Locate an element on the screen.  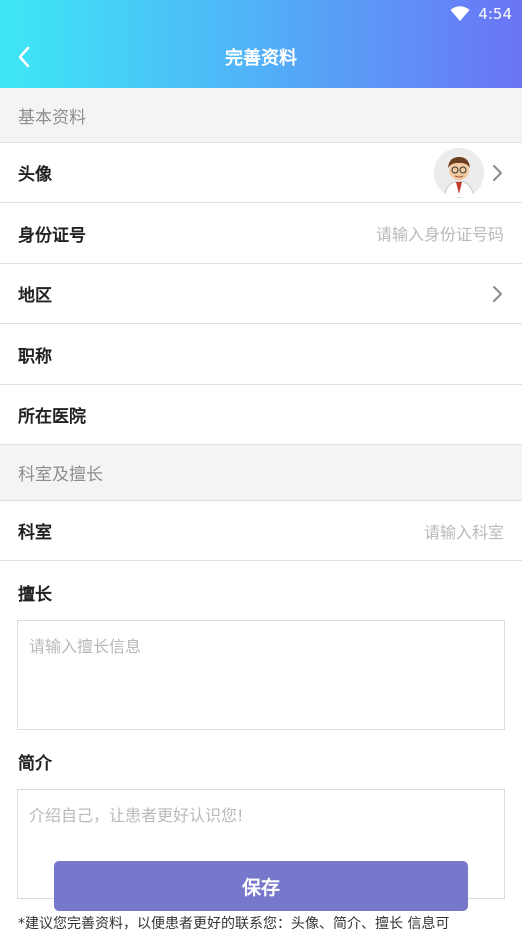
id-number-label: 身份证号 is located at coordinates (52, 235).